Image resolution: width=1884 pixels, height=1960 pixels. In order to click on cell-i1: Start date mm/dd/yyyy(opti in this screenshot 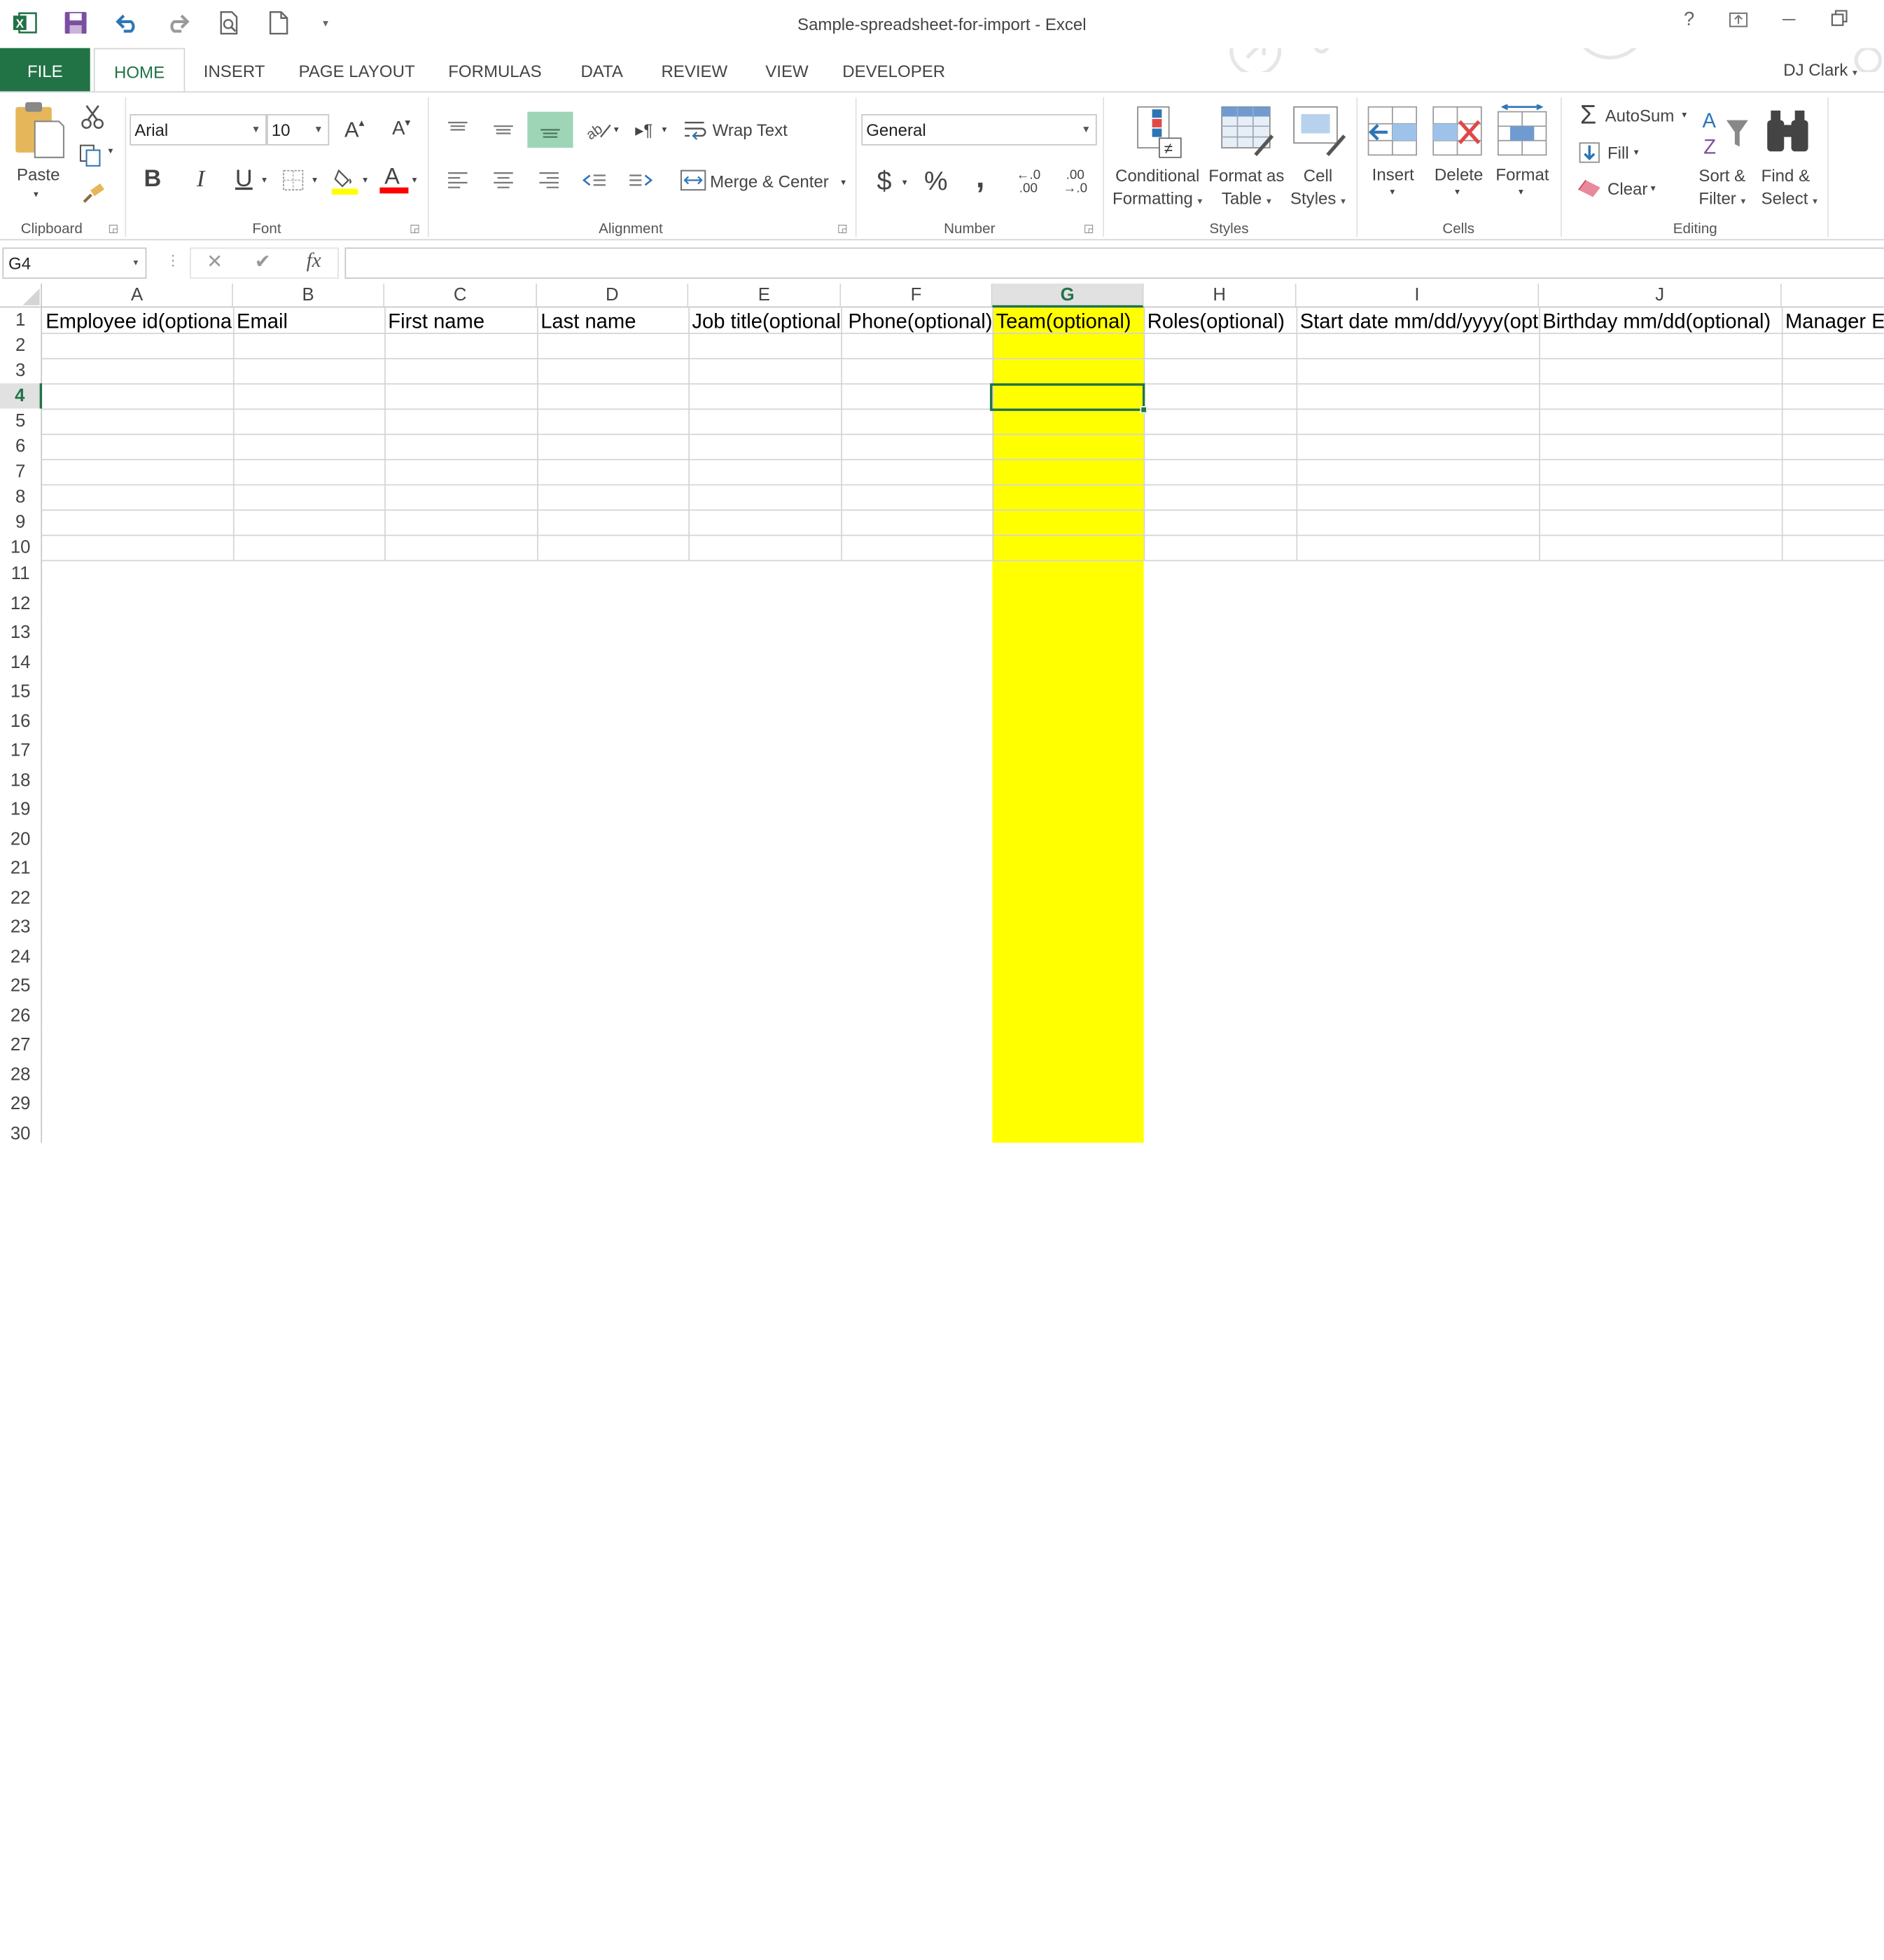, I will do `click(1418, 321)`.